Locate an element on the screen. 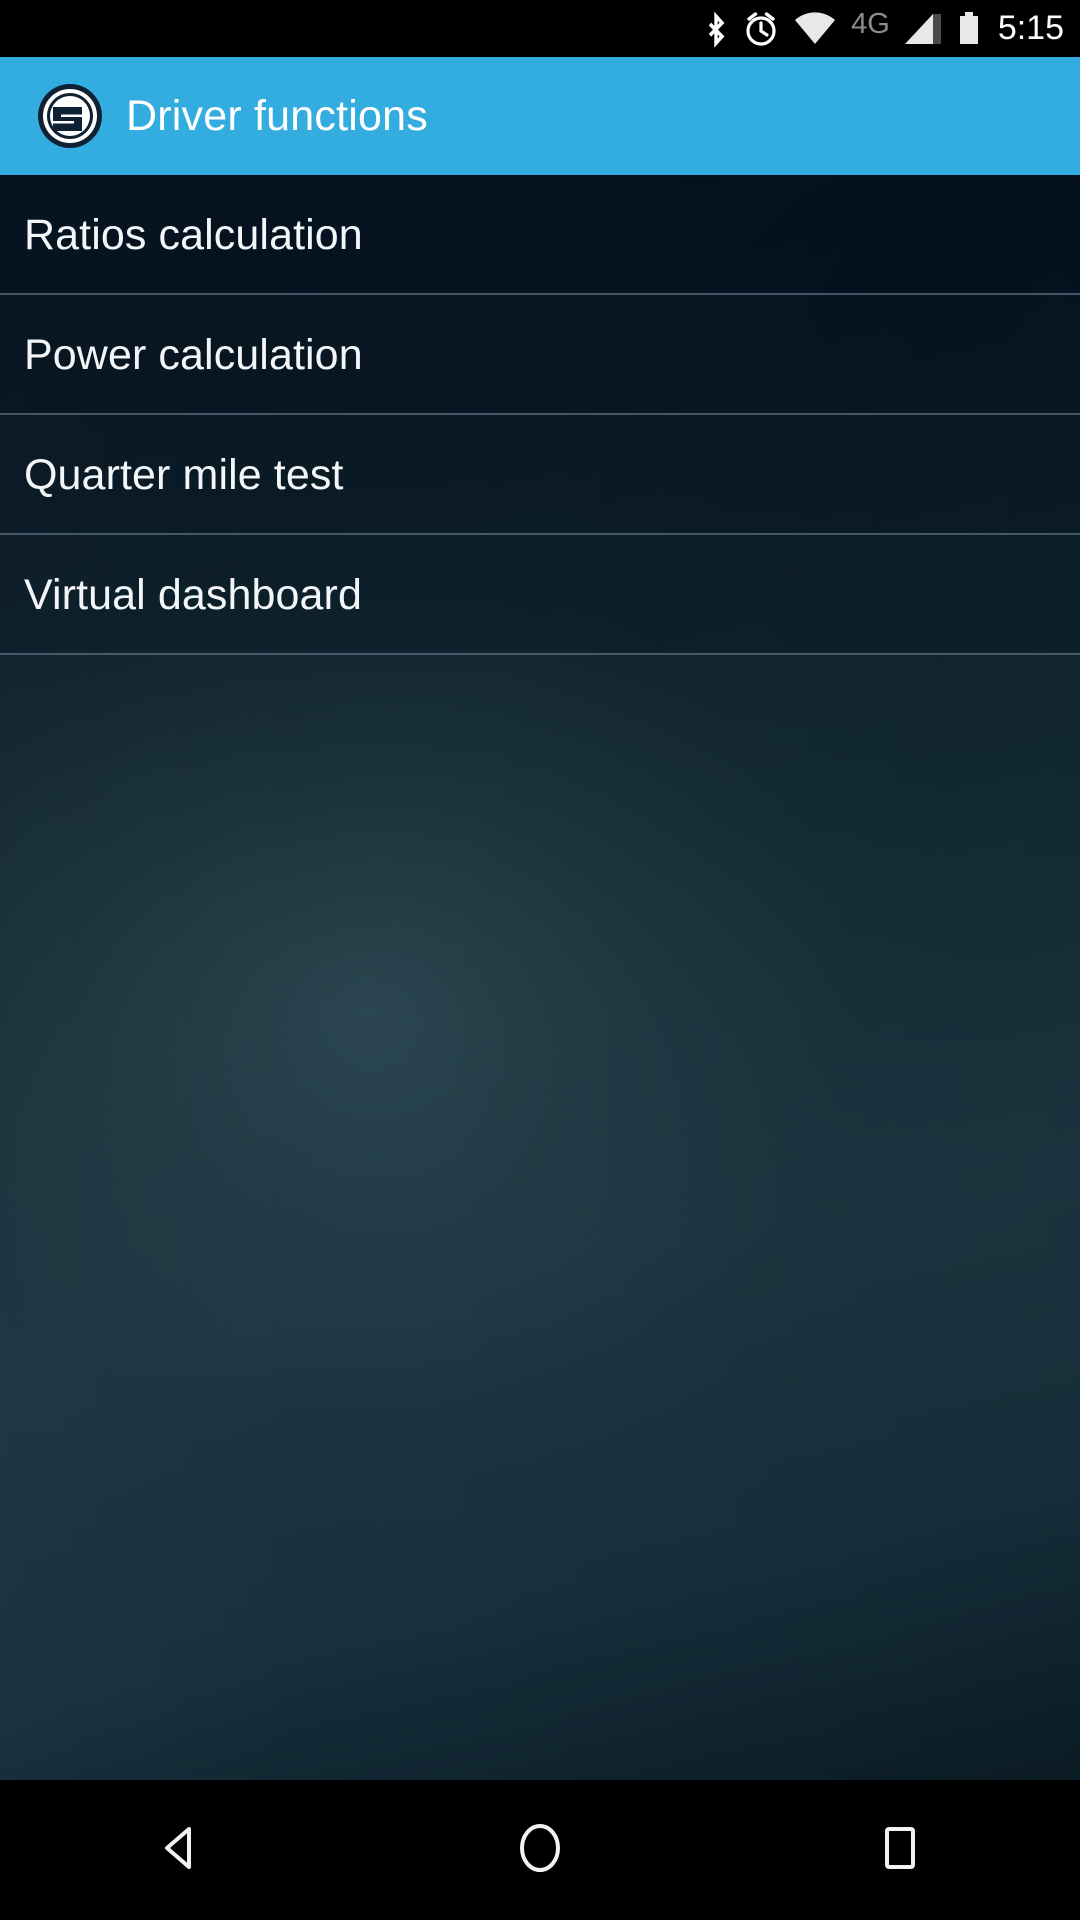 This screenshot has width=1080, height=1920. alarm-clock-icon is located at coordinates (761, 29).